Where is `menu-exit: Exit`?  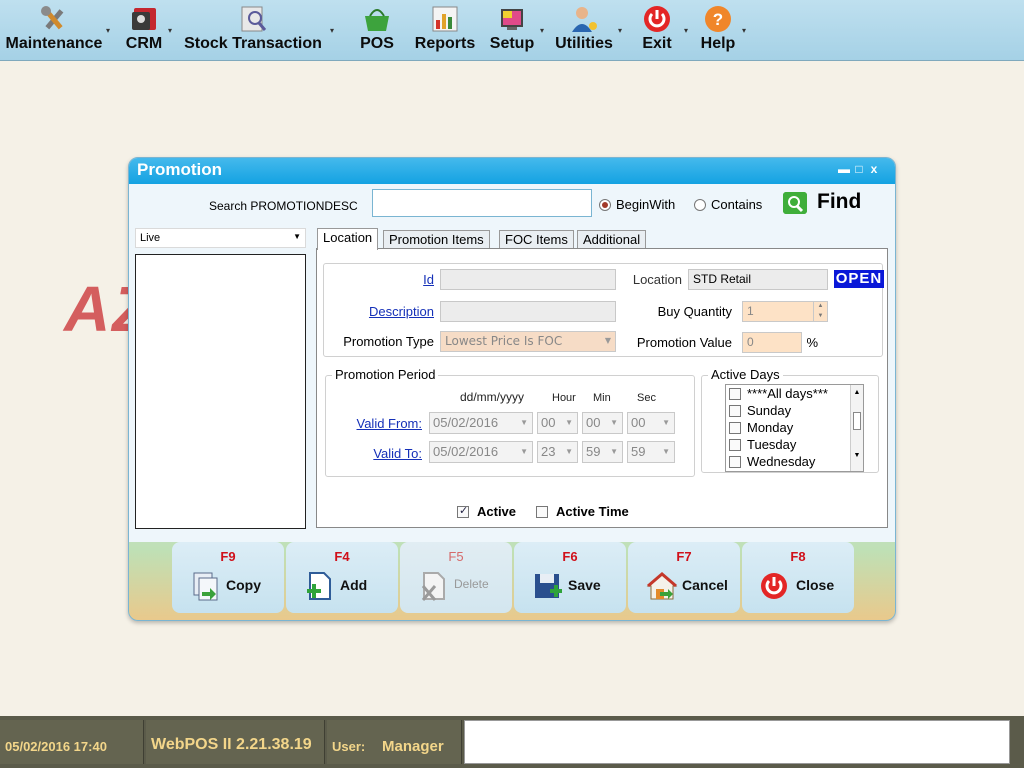 menu-exit: Exit is located at coordinates (657, 30).